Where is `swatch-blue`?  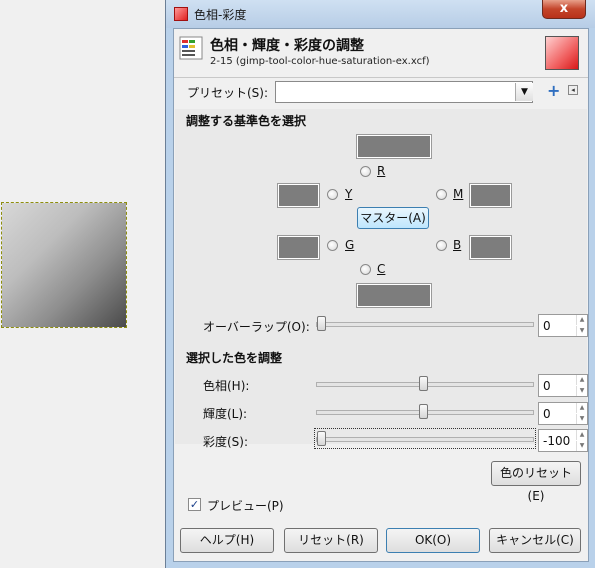
swatch-blue is located at coordinates (490, 247).